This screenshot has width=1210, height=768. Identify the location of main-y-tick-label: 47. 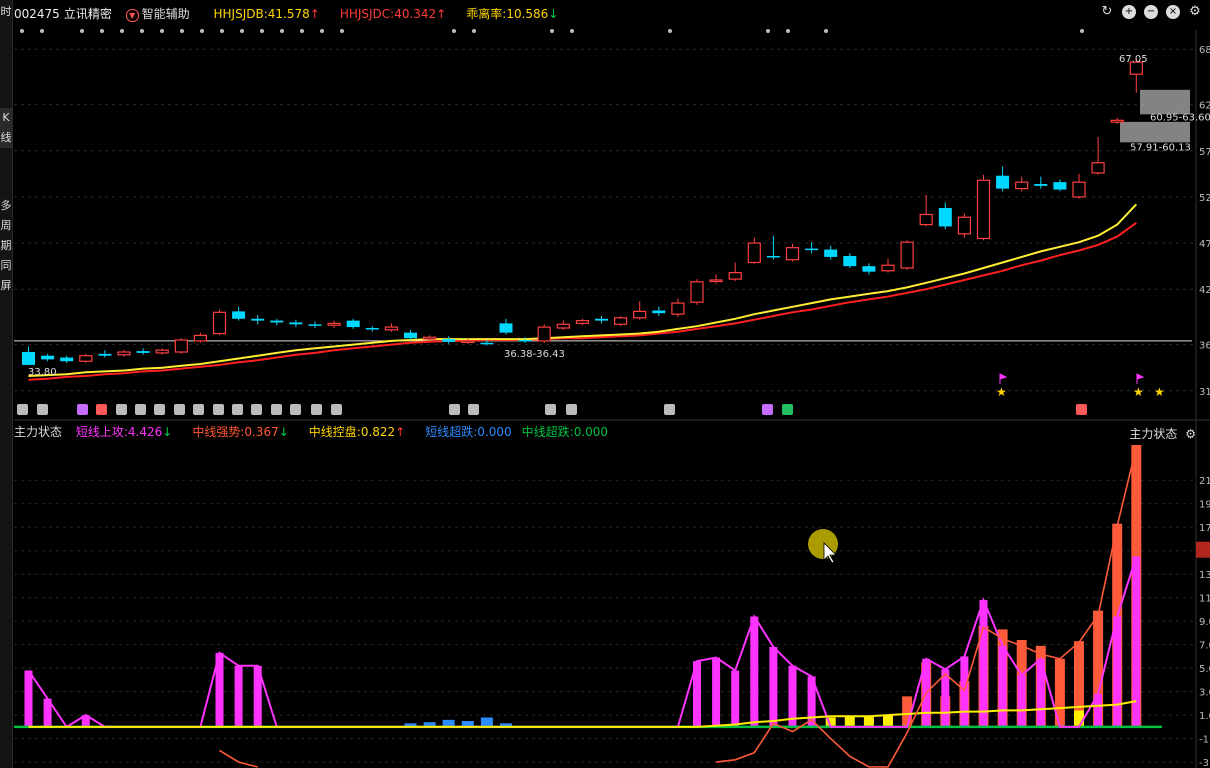
(1204, 244).